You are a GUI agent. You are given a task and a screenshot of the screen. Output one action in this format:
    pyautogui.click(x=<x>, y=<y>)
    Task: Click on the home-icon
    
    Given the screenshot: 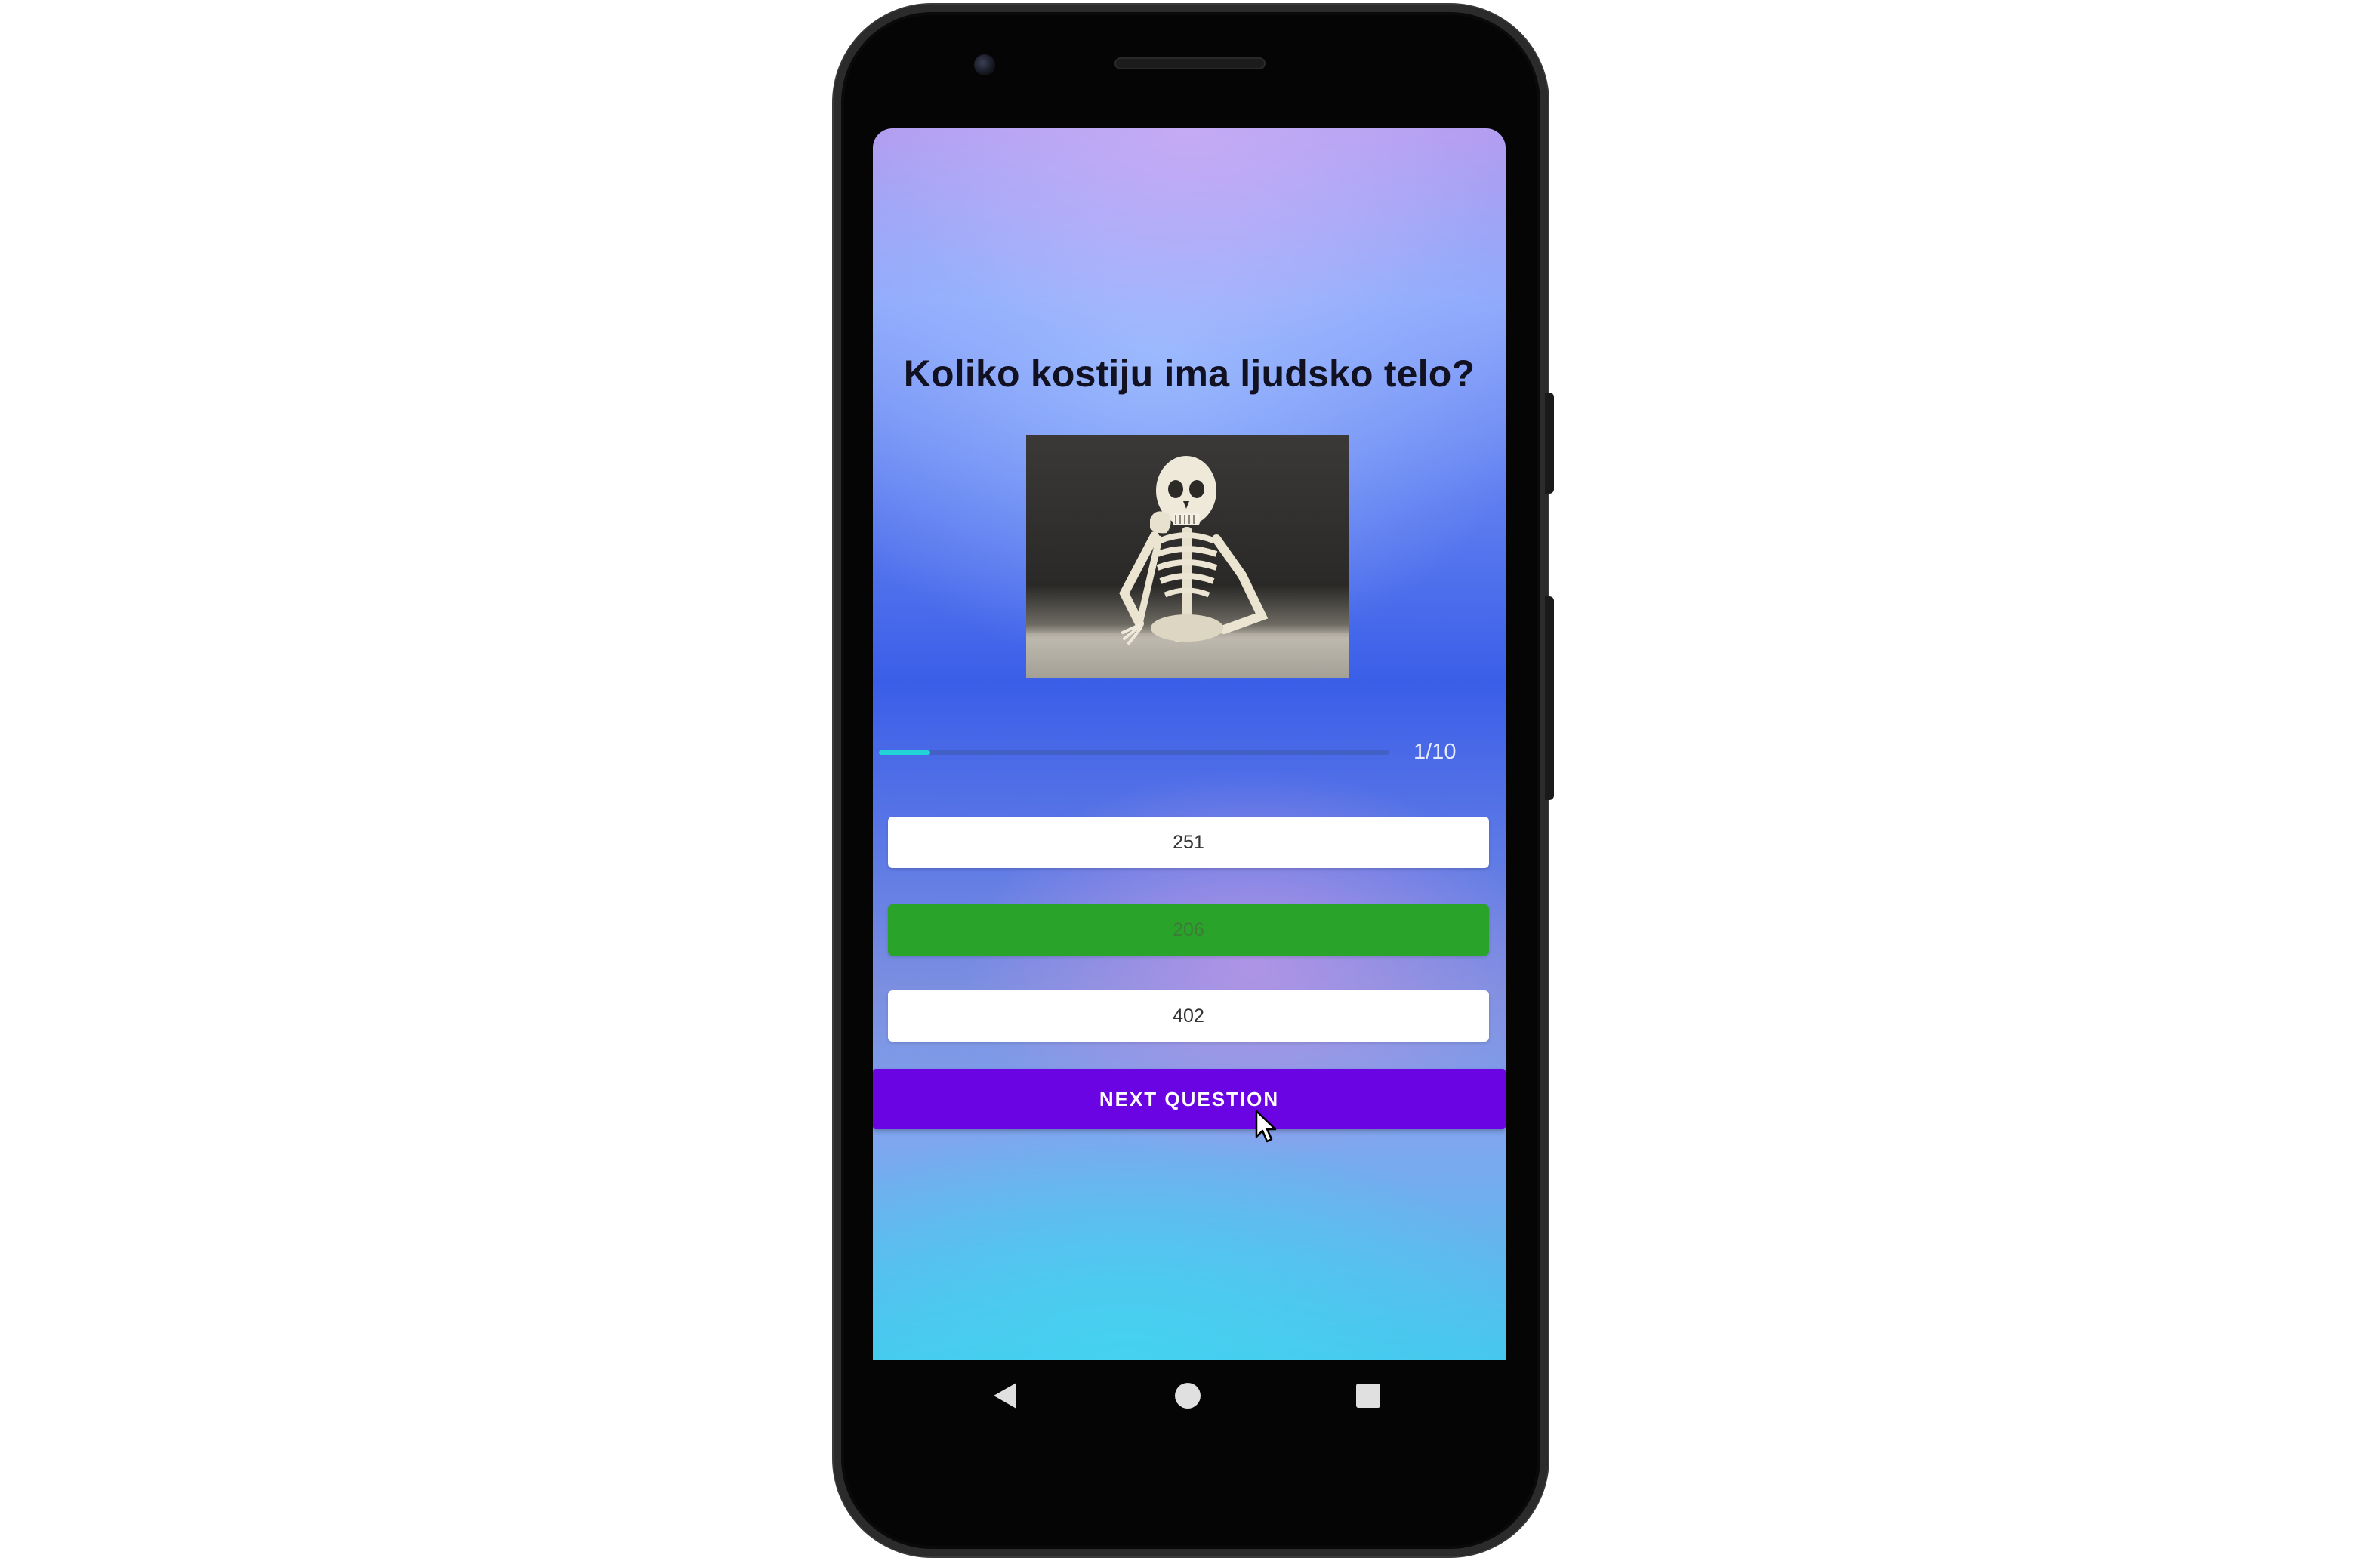 What is the action you would take?
    pyautogui.click(x=1188, y=1396)
    